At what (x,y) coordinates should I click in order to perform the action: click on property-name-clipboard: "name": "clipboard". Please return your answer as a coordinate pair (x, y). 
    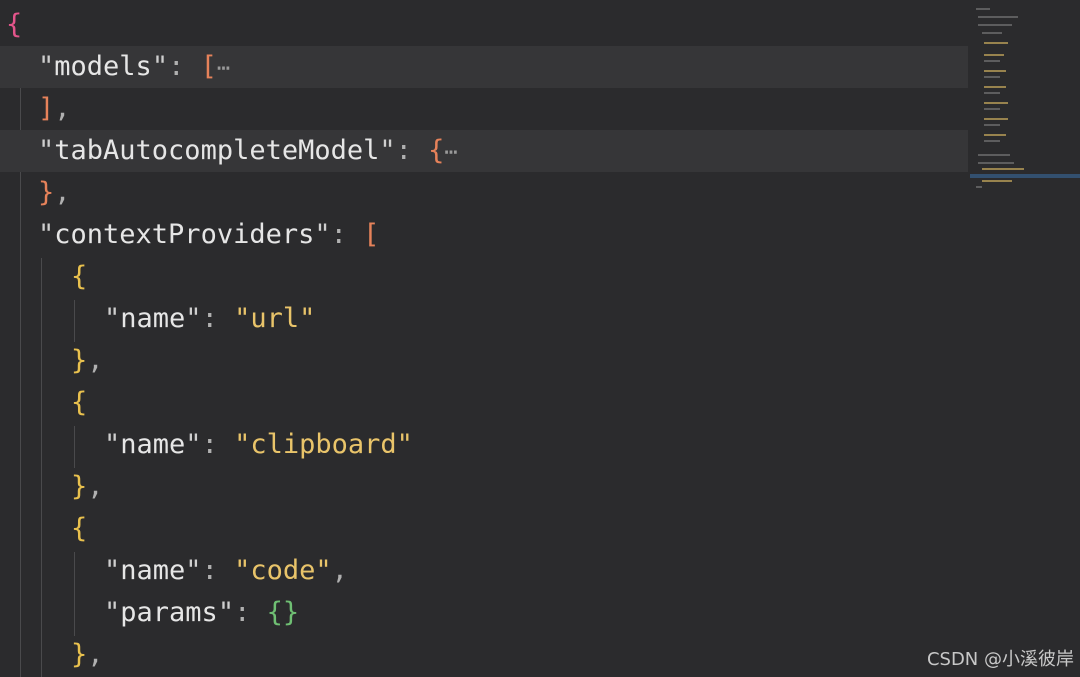
    Looking at the image, I should click on (258, 444).